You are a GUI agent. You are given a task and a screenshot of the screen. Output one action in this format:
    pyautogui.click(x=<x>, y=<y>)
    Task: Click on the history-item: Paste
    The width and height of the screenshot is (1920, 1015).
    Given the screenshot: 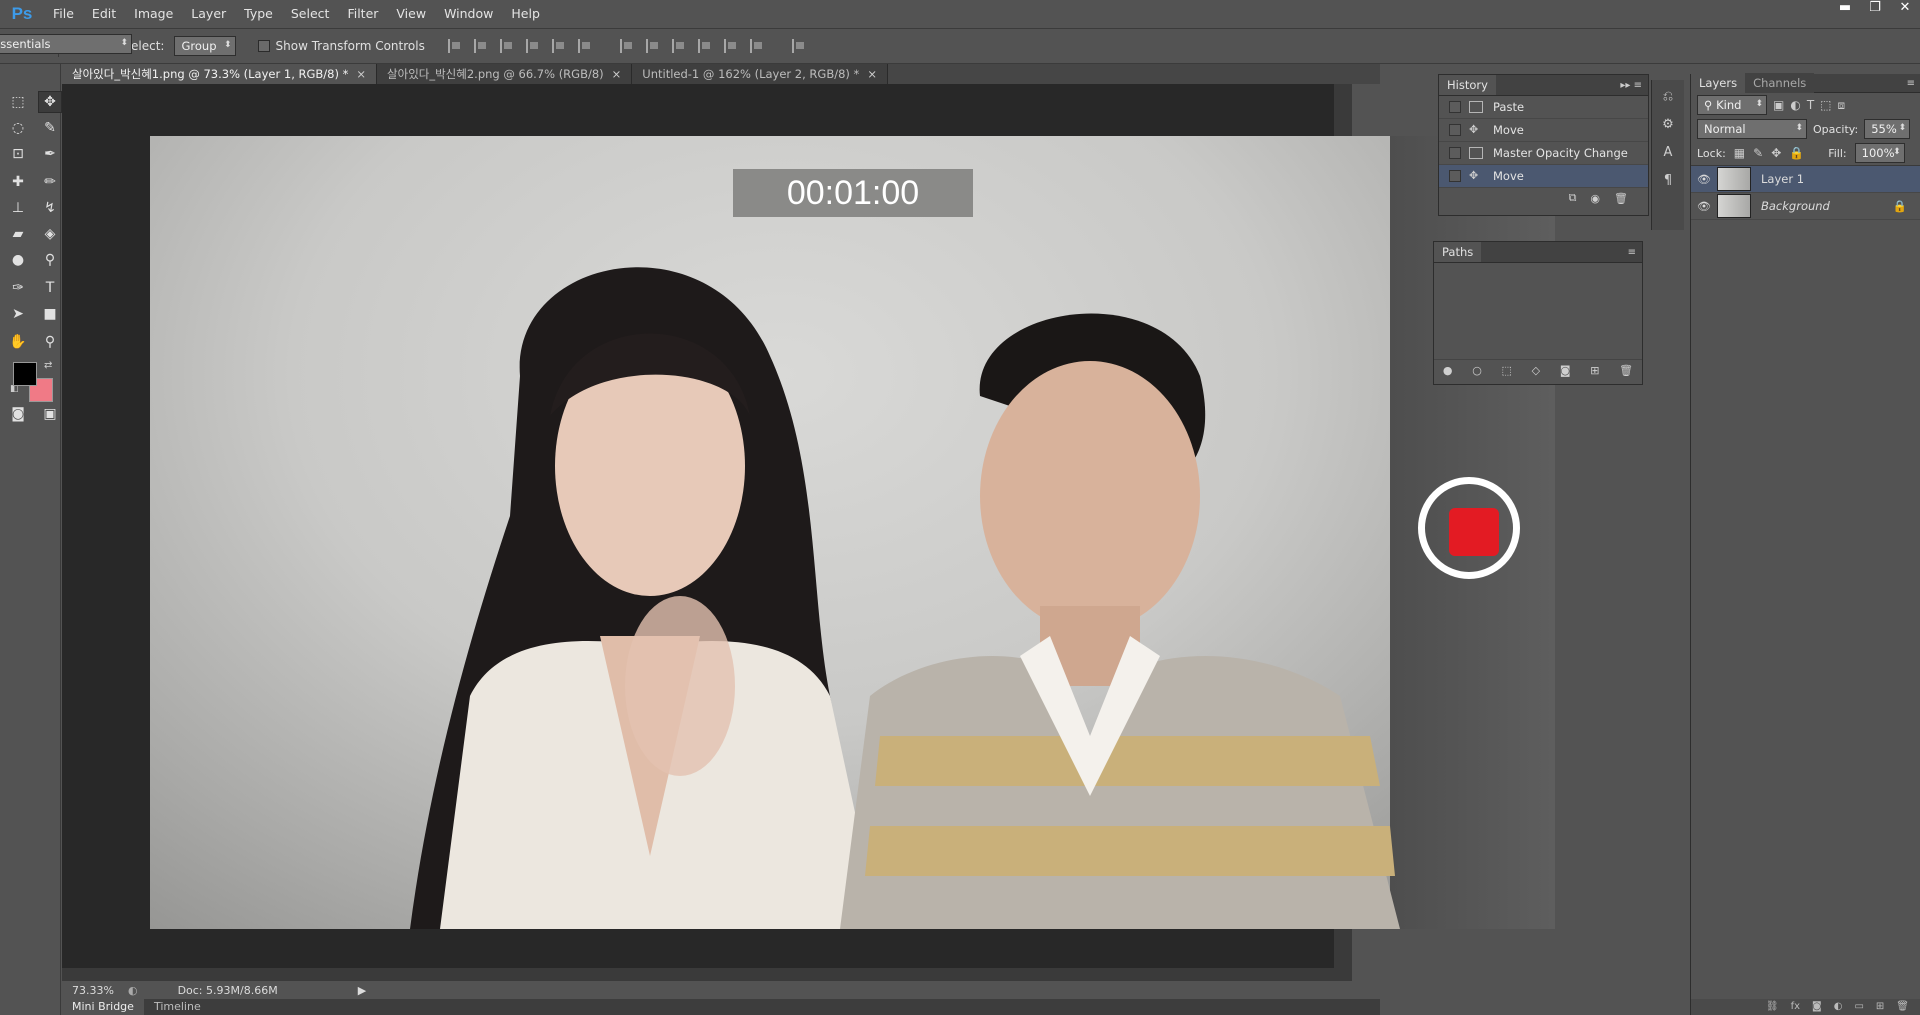 What is the action you would take?
    pyautogui.click(x=1543, y=107)
    